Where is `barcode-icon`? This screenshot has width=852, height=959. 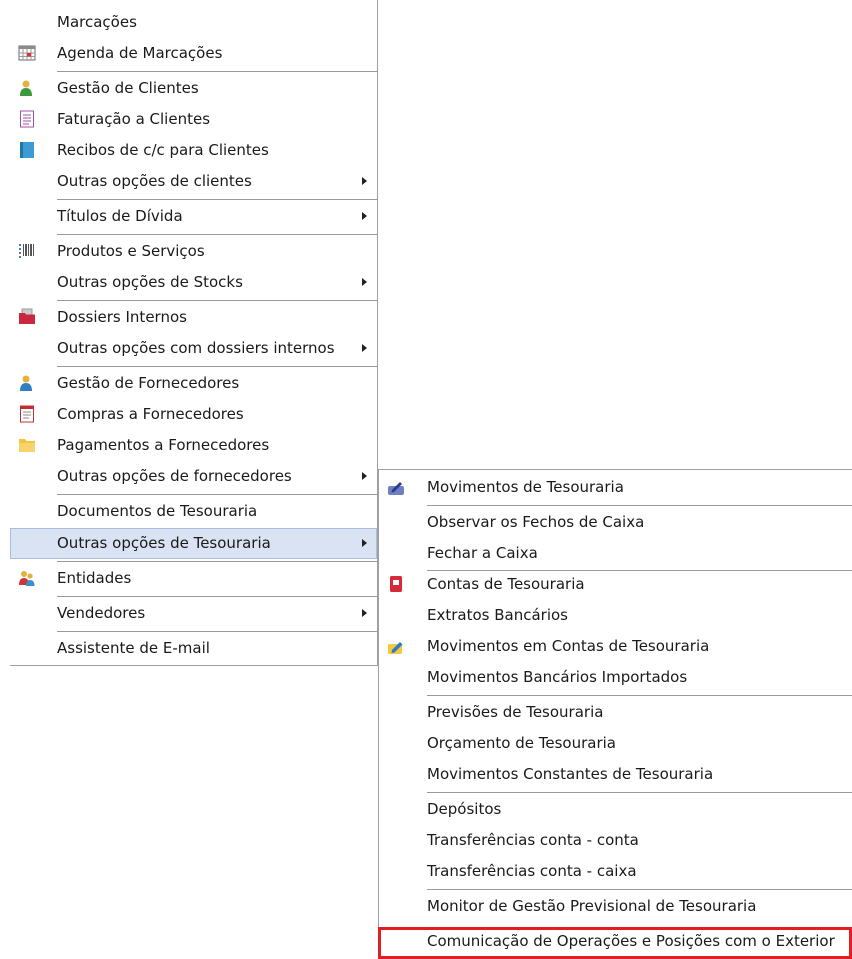 barcode-icon is located at coordinates (26, 251).